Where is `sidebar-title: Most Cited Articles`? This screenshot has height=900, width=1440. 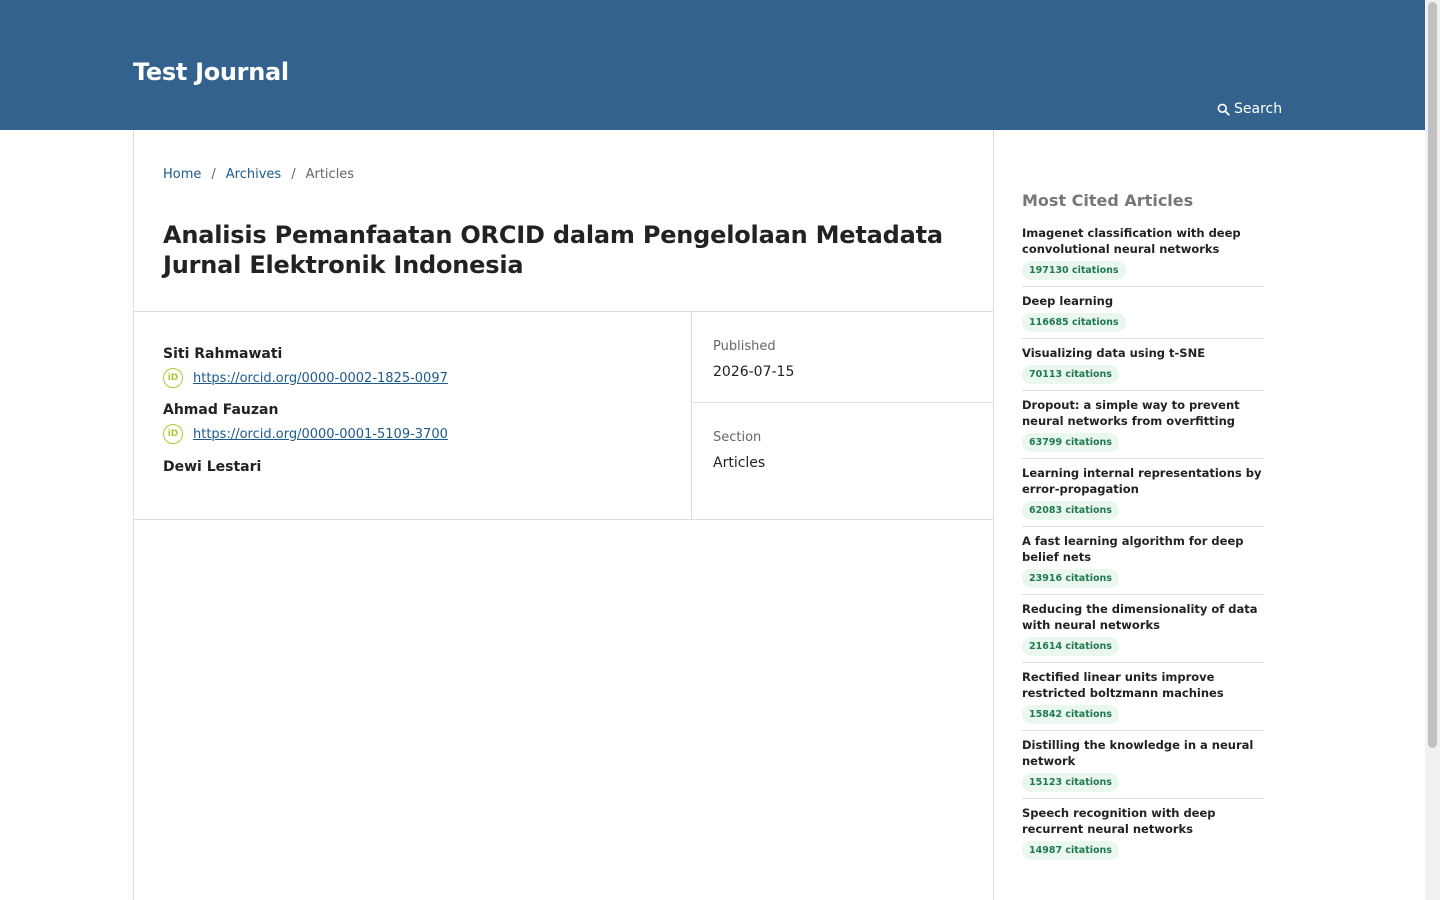 sidebar-title: Most Cited Articles is located at coordinates (1108, 200).